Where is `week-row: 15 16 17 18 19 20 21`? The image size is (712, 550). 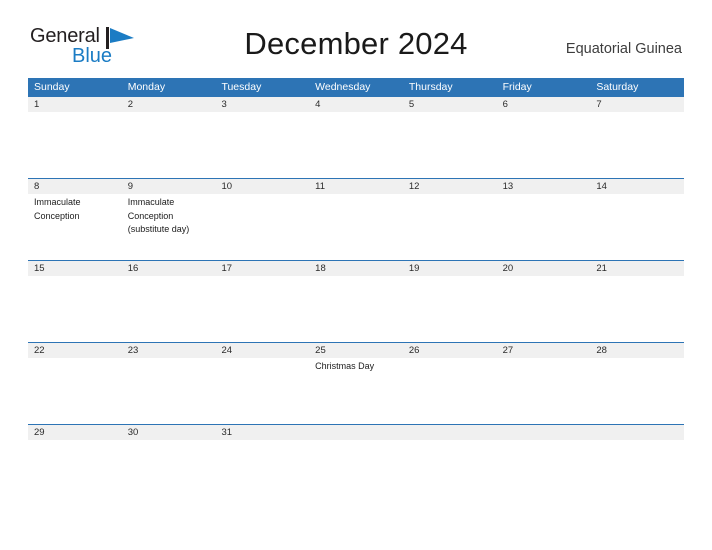
week-row: 15 16 17 18 19 20 21 is located at coordinates (356, 301).